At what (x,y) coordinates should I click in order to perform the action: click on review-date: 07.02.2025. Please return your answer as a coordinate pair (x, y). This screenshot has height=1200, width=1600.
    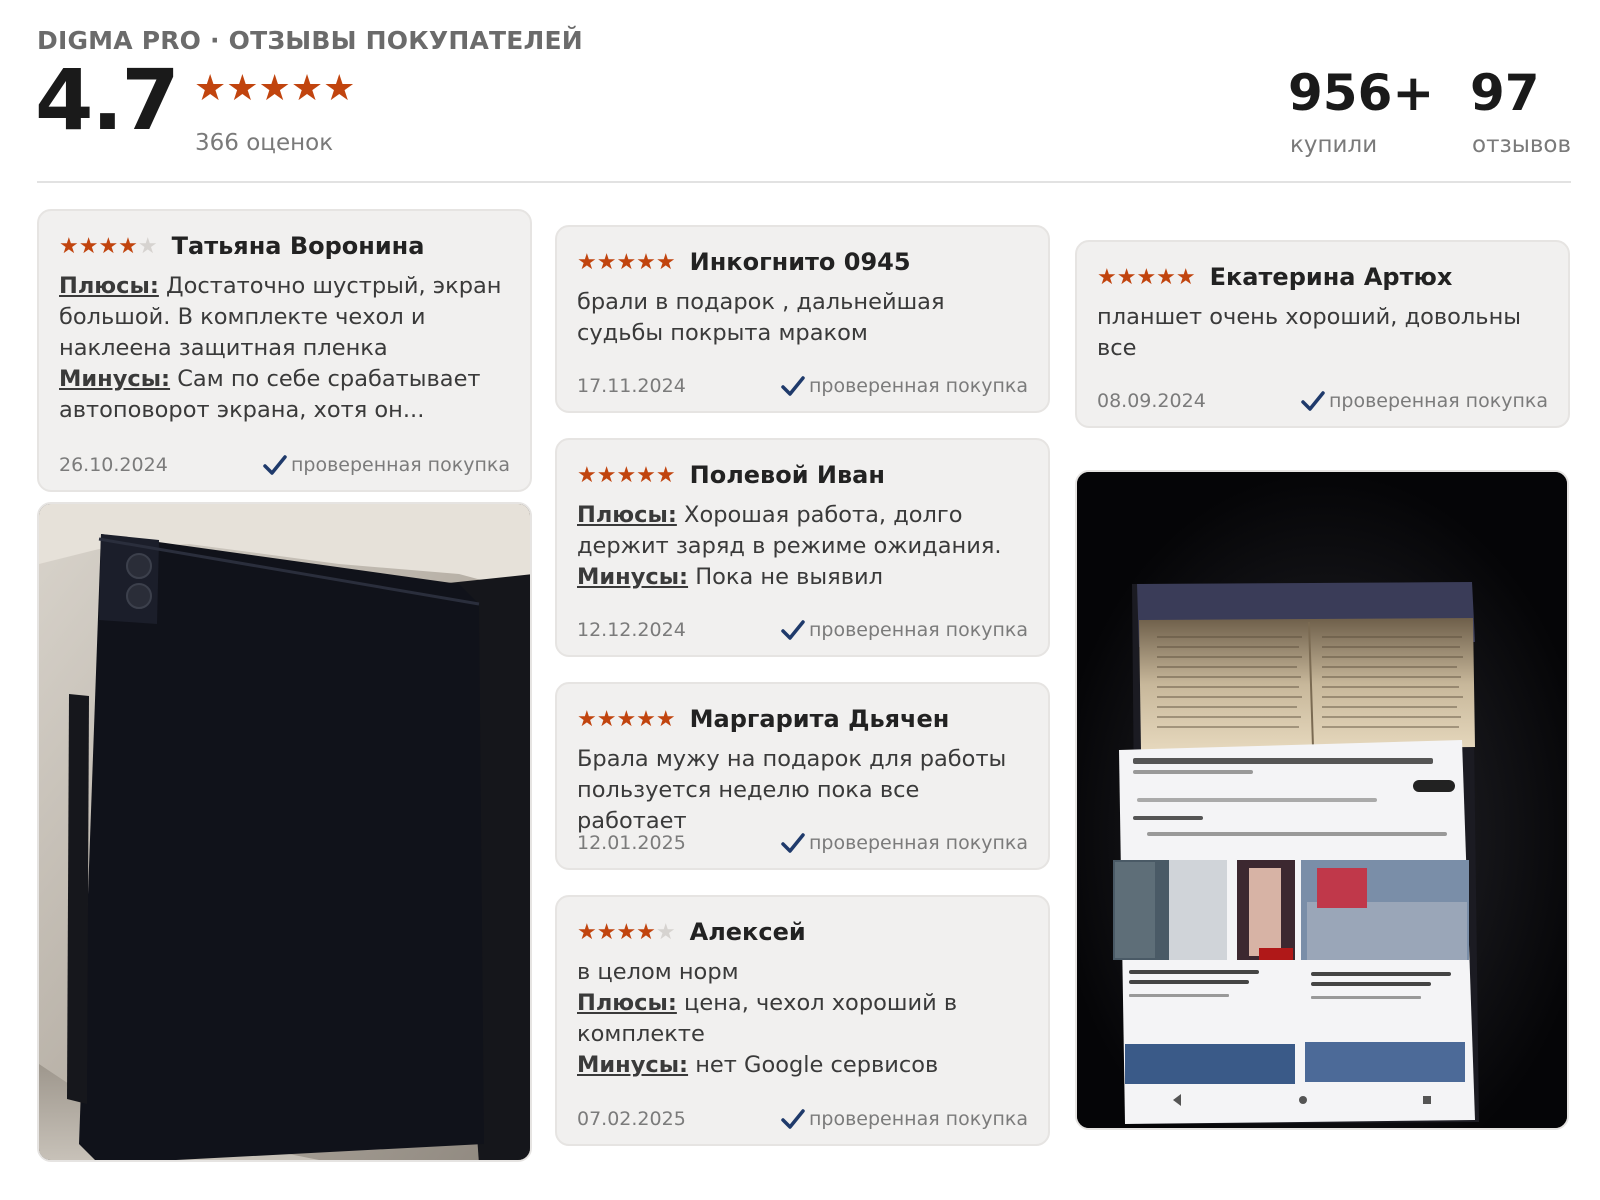
    Looking at the image, I should click on (631, 1119).